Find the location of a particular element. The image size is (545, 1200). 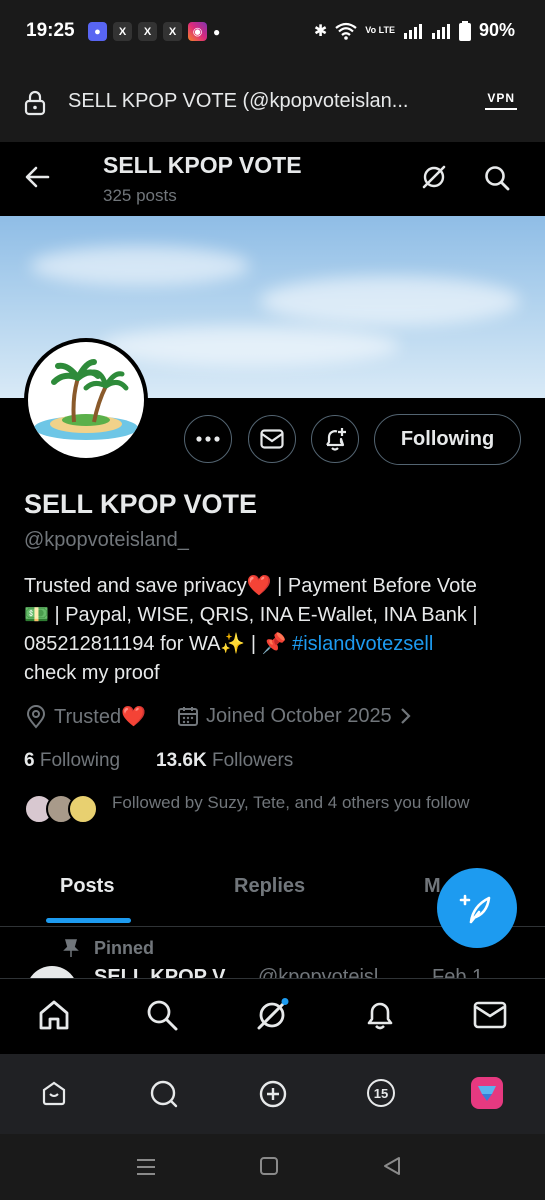

home-button-icon is located at coordinates (269, 1166).